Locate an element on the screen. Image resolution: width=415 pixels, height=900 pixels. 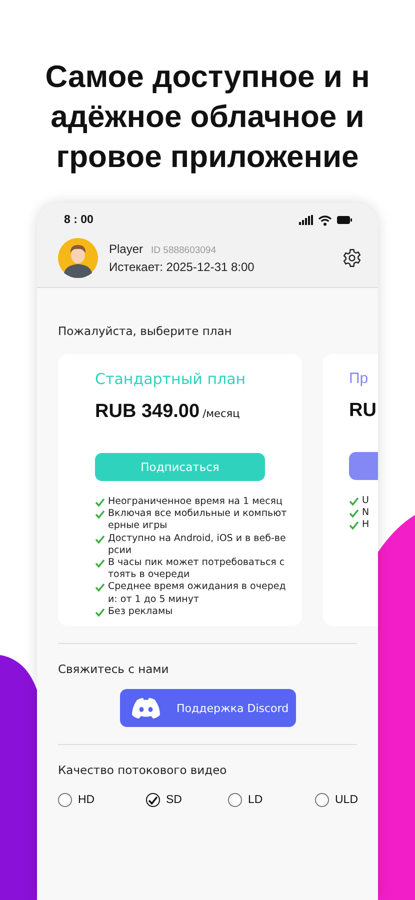
avatar is located at coordinates (78, 258).